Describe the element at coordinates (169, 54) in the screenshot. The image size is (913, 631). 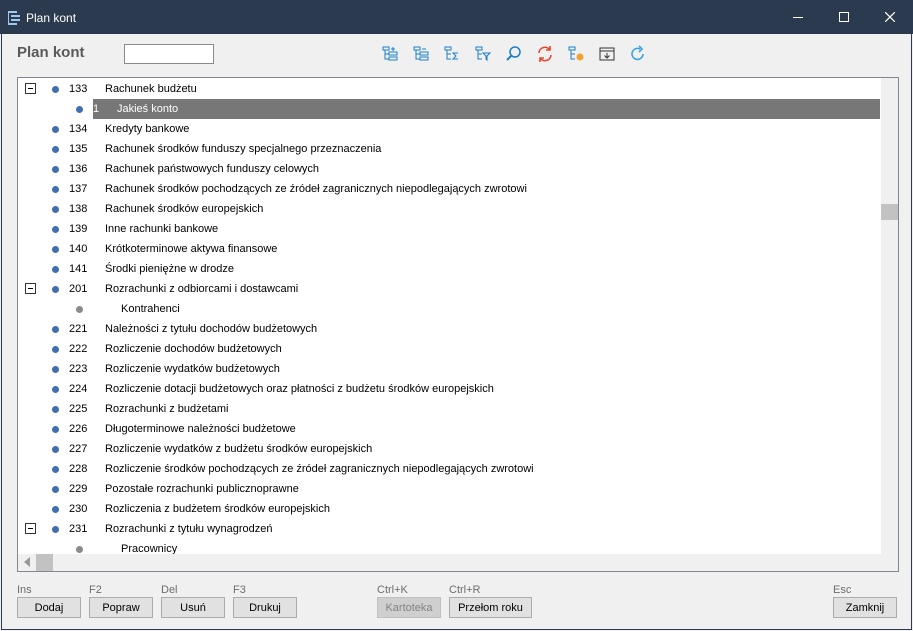
I see `filter-input` at that location.